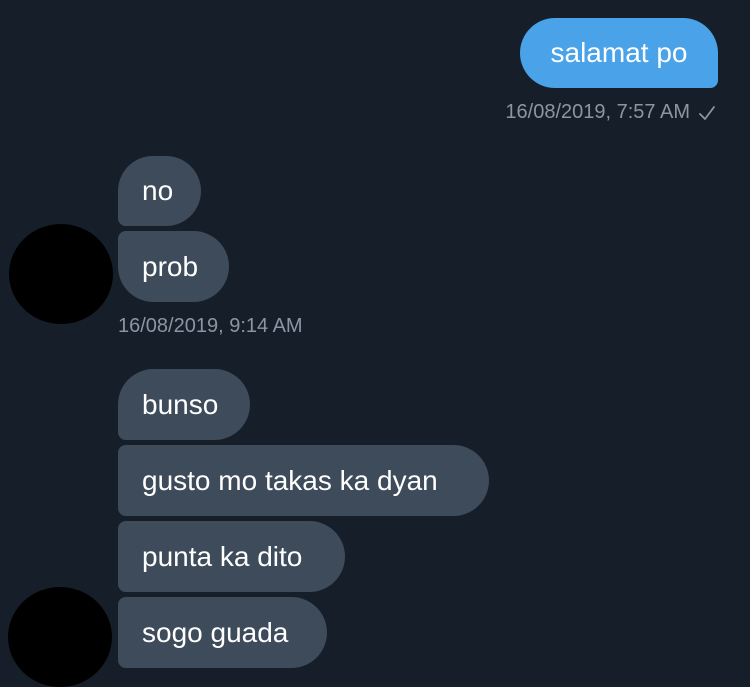 This screenshot has width=750, height=687. I want to click on outgoing-message-meta: 16/08/2019, 7:57 AM, so click(610, 112).